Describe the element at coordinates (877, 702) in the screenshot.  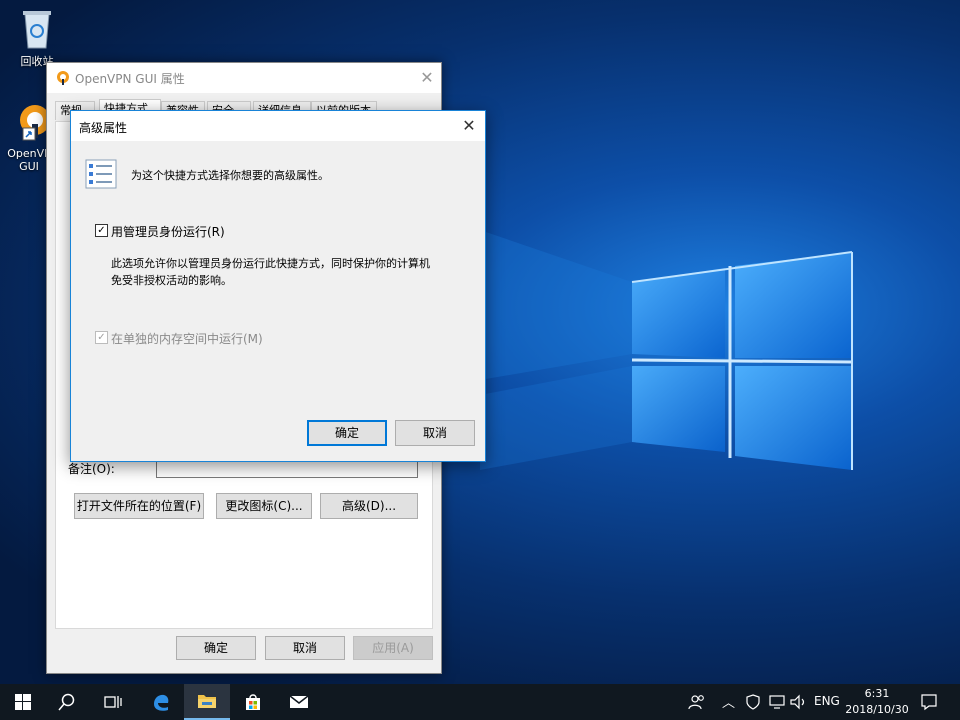
I see `clock: 6:31 2018/10/30` at that location.